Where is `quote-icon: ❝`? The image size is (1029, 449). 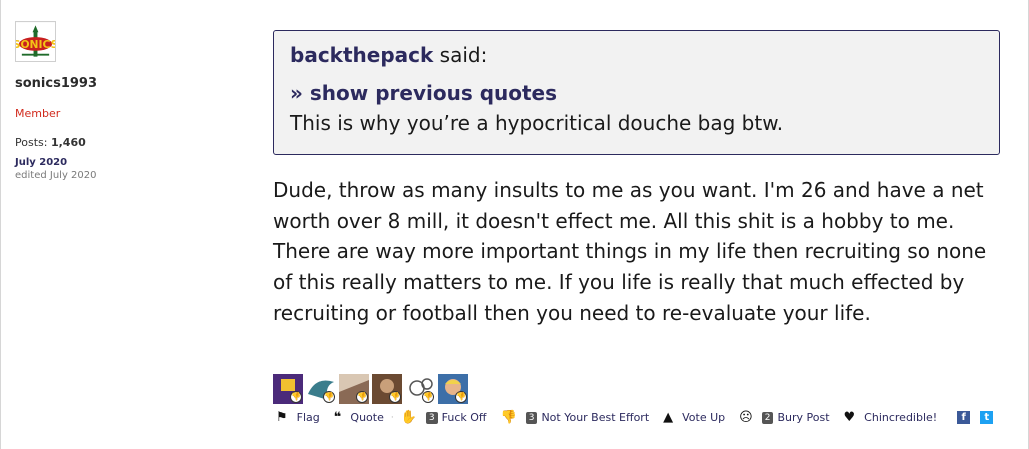
quote-icon: ❝ is located at coordinates (337, 417).